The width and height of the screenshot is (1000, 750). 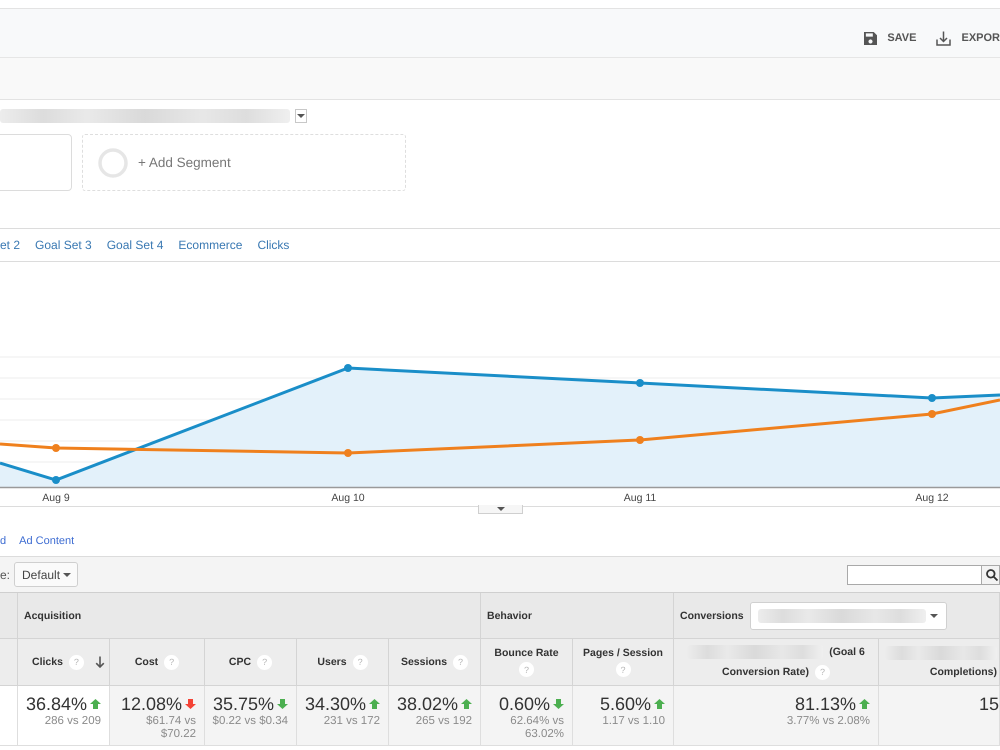 I want to click on comparison-text: 1.17 vs 1.10, so click(x=633, y=721).